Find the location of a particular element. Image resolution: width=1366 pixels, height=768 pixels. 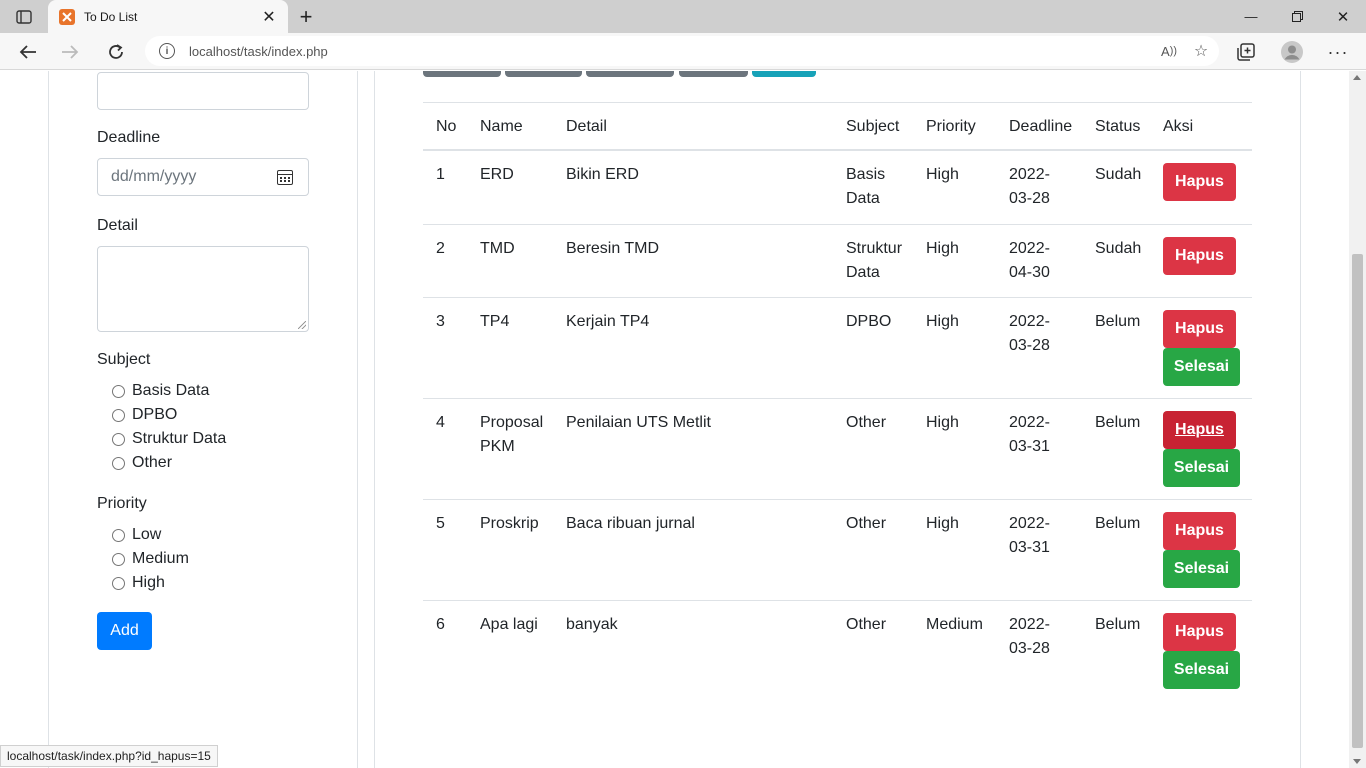

cell-subject: Struktur Data is located at coordinates (874, 260).